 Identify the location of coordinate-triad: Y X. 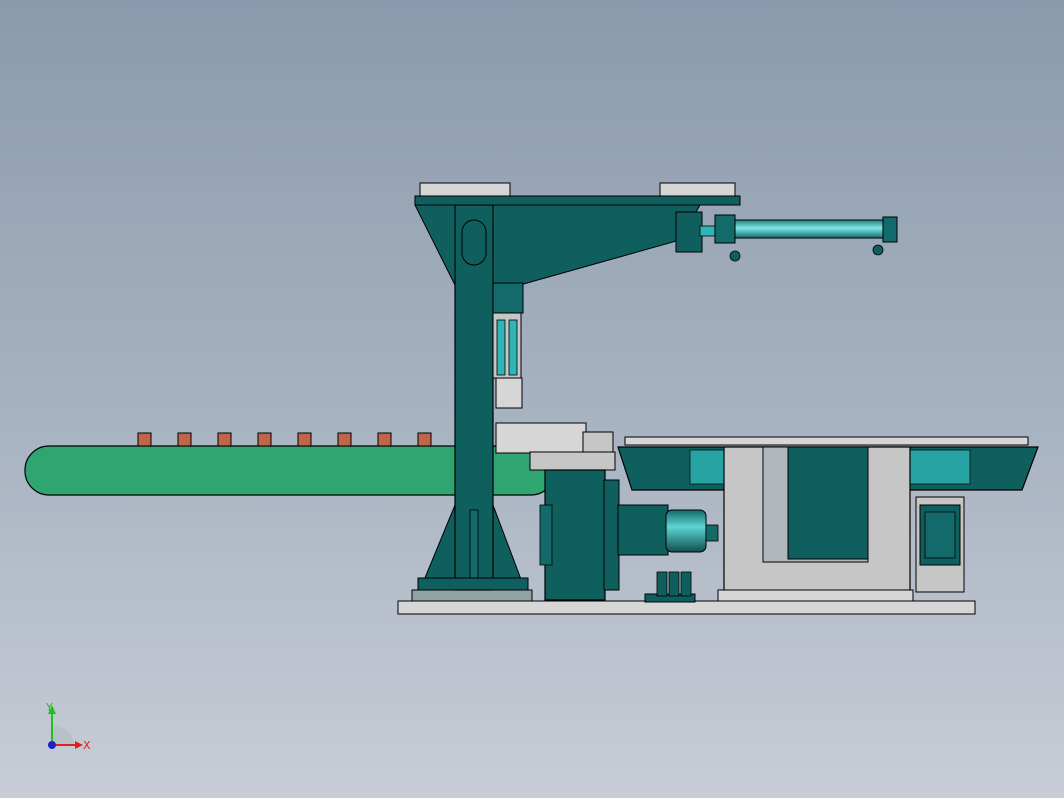
(68, 726).